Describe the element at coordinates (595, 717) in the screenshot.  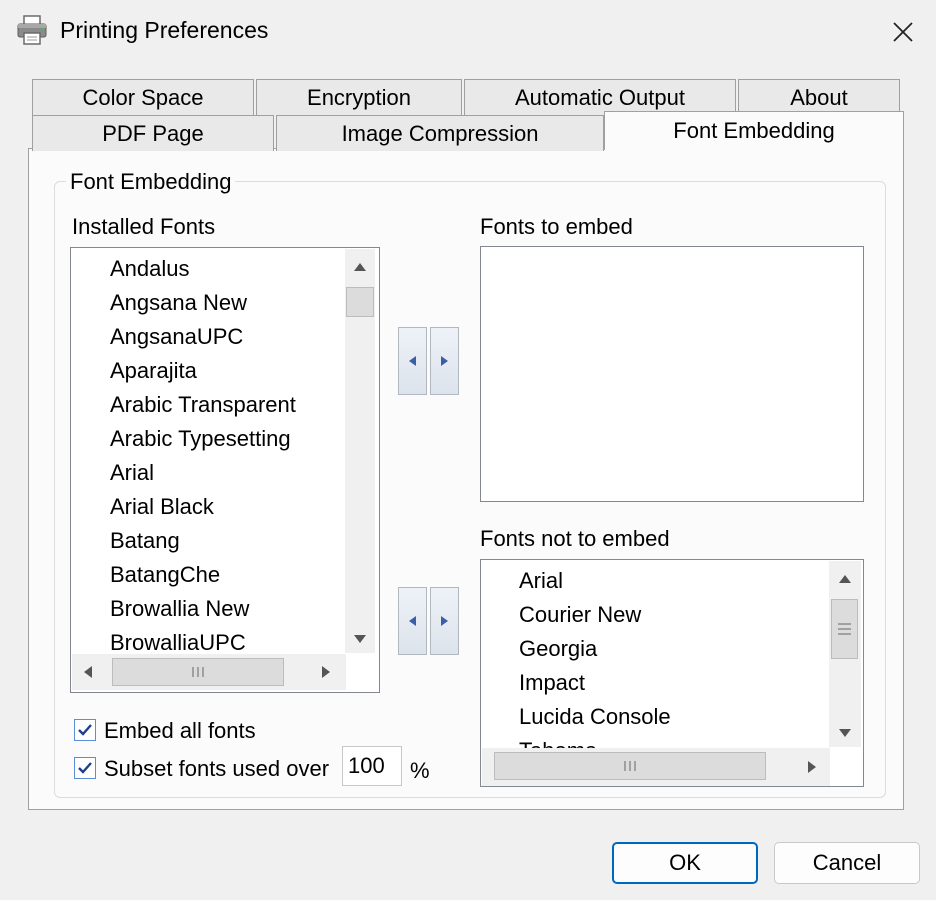
I see `list-item: Lucida Console` at that location.